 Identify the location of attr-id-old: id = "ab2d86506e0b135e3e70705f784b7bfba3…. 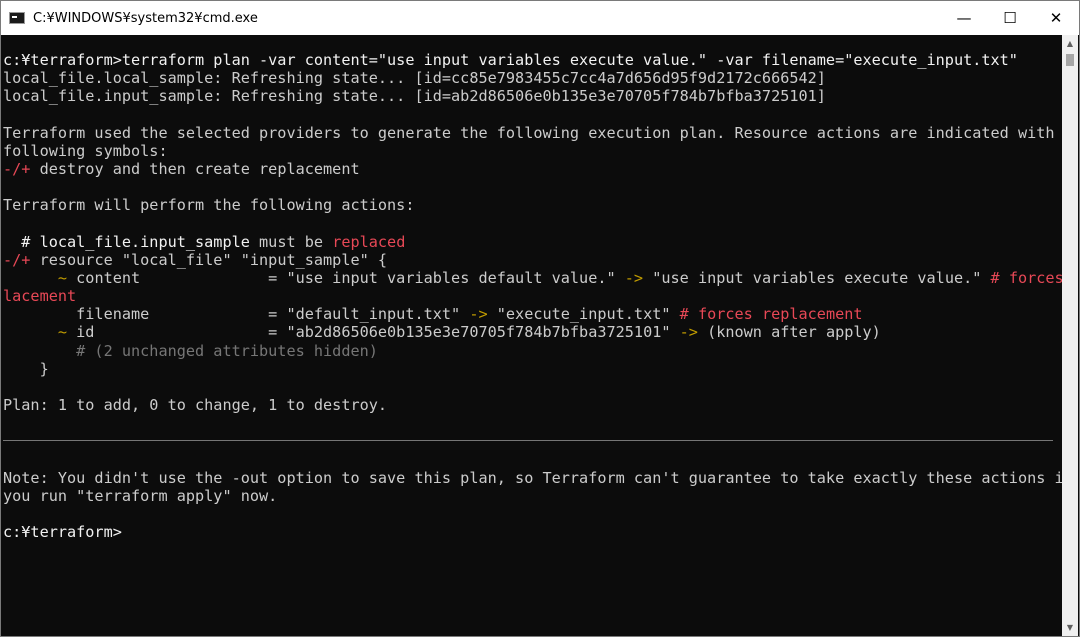
(373, 332).